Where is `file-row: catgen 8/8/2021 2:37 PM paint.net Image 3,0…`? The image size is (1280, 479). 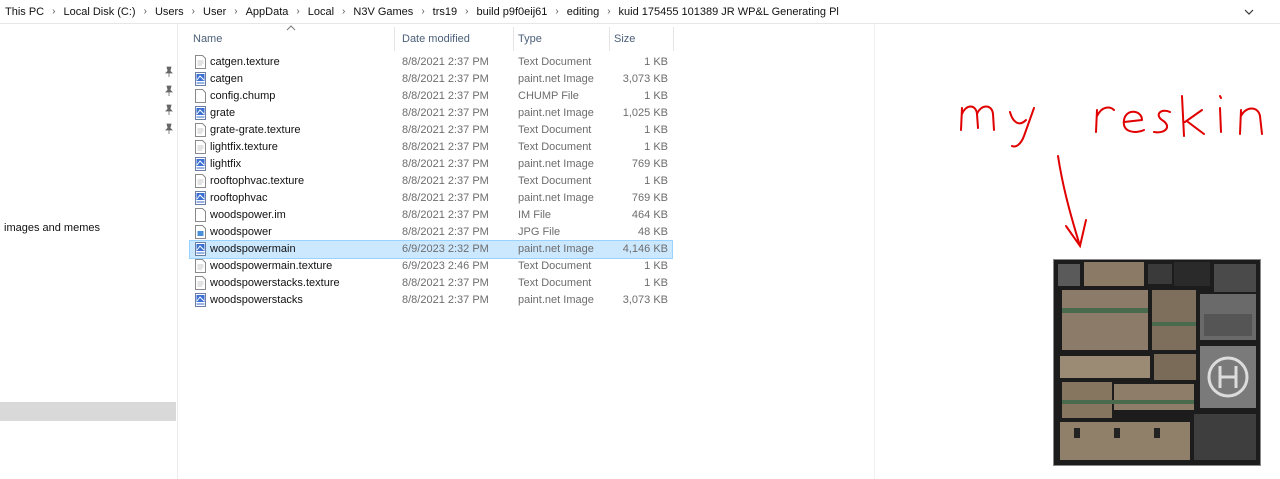 file-row: catgen 8/8/2021 2:37 PM paint.net Image 3,0… is located at coordinates (431, 79).